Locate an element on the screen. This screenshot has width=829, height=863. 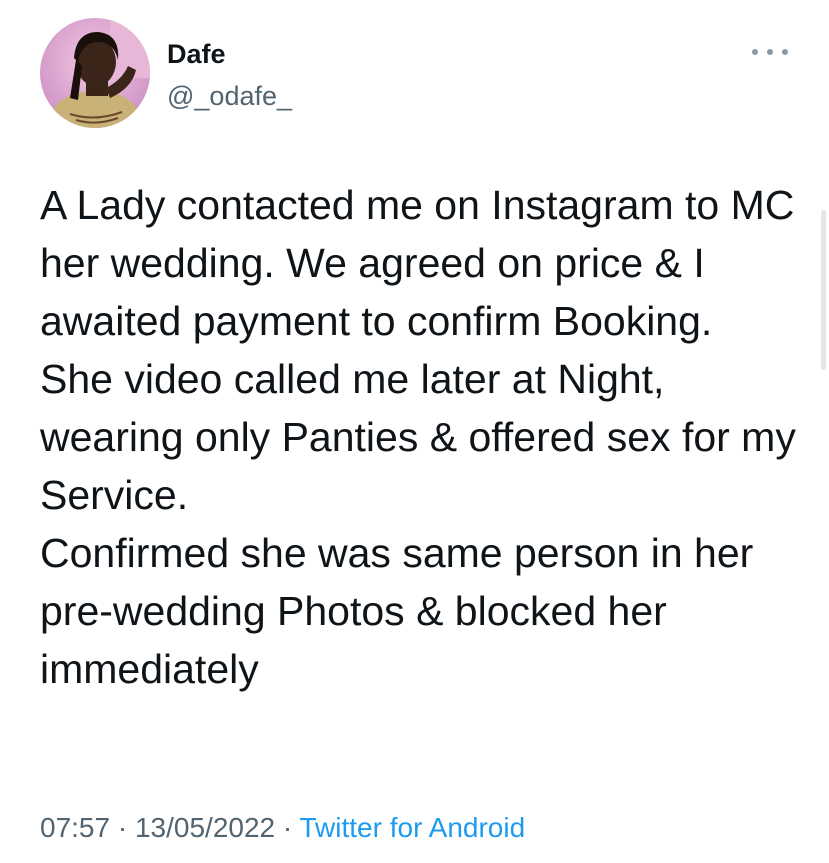
profile-photo-icon is located at coordinates (95, 73).